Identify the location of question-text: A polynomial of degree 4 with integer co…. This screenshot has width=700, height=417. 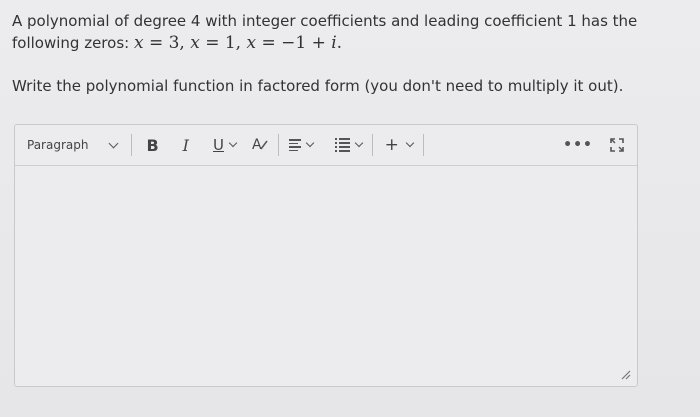
(332, 32).